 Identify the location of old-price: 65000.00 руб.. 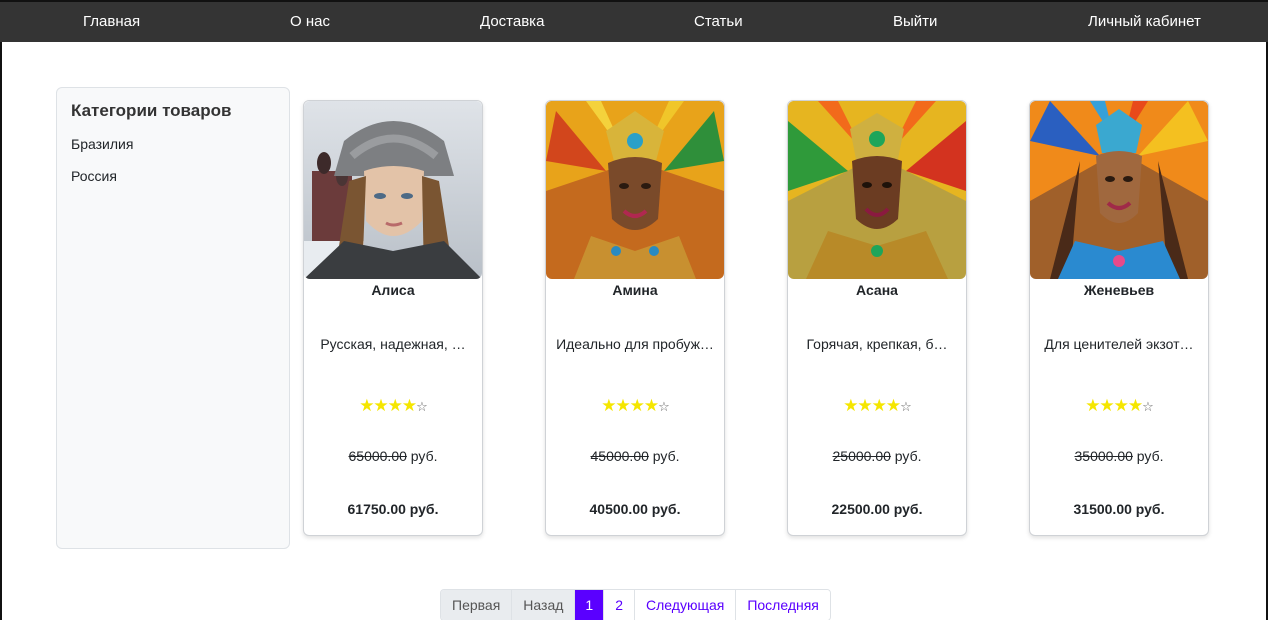
(393, 456).